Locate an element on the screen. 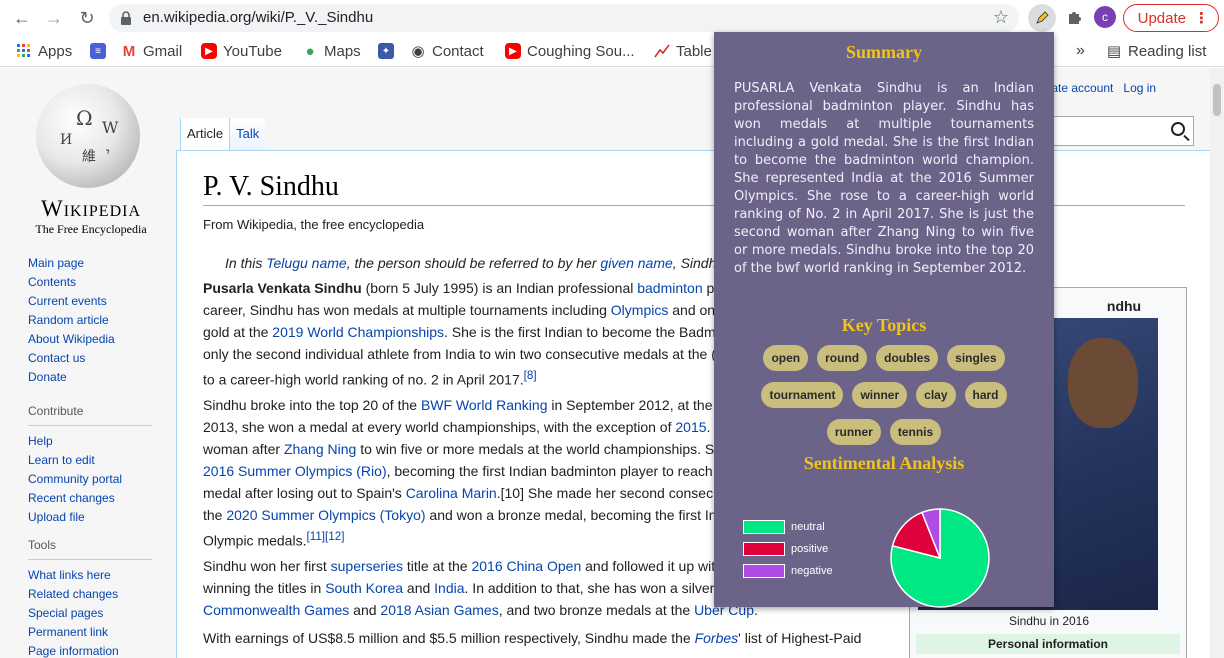 Image resolution: width=1224 pixels, height=658 pixels. topic-chip: clay is located at coordinates (936, 395).